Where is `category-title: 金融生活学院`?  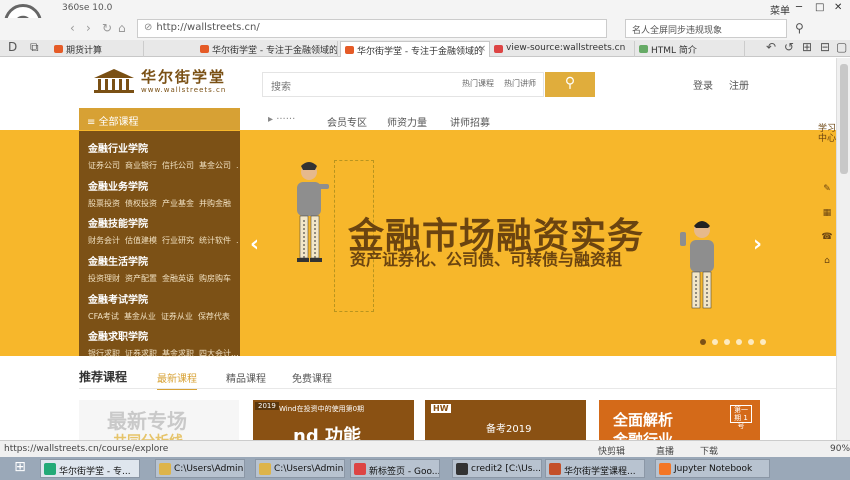
category-title: 金融生活学院 is located at coordinates (163, 260).